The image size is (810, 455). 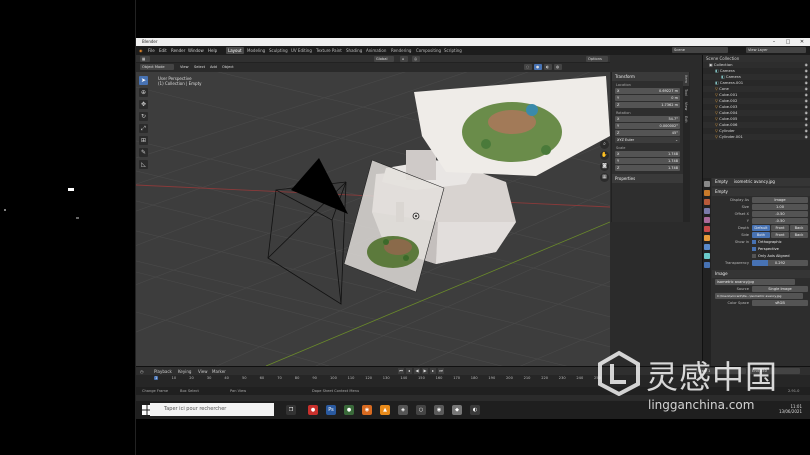 I want to click on scale-tool-icon: ⤢, so click(x=143, y=128).